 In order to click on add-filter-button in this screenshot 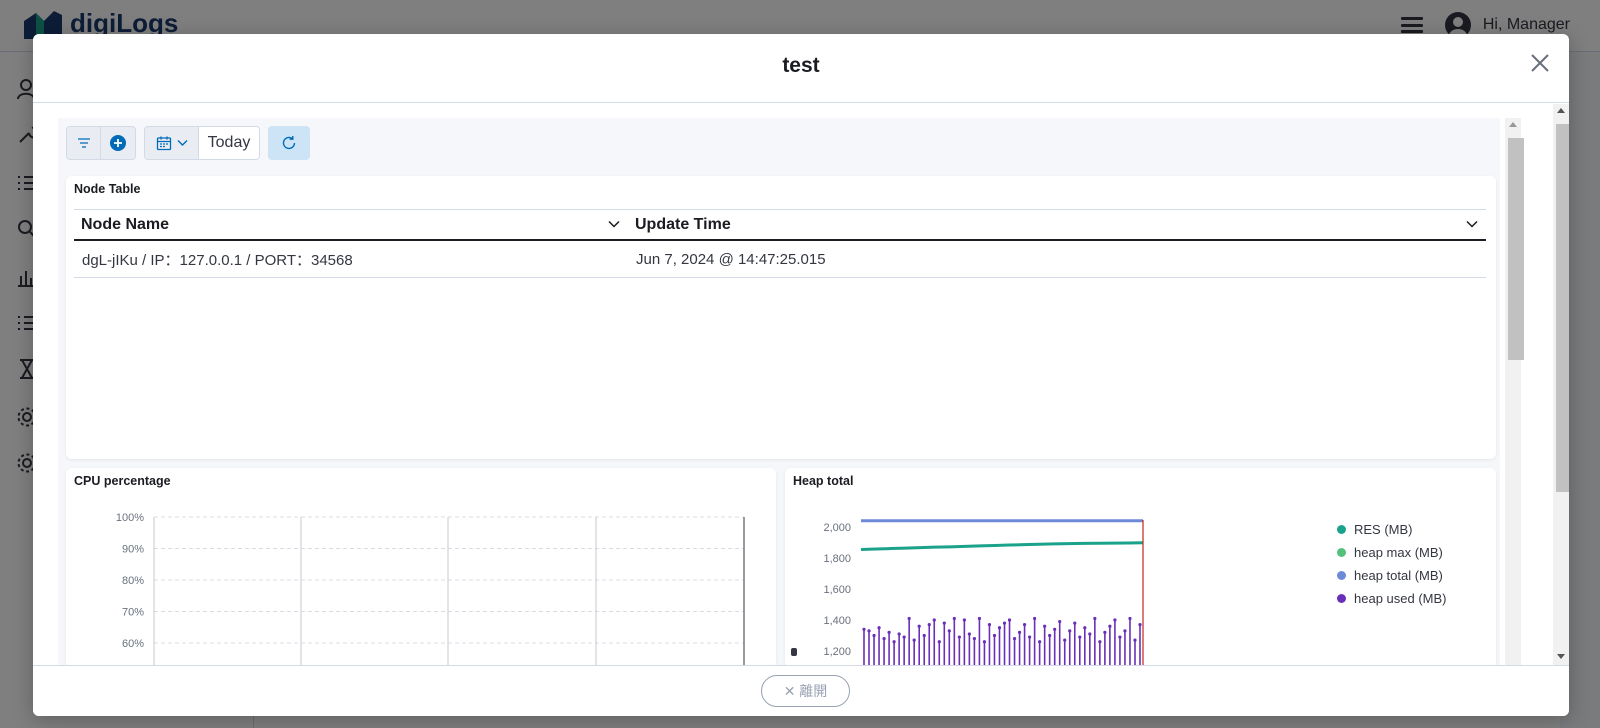, I will do `click(118, 143)`.